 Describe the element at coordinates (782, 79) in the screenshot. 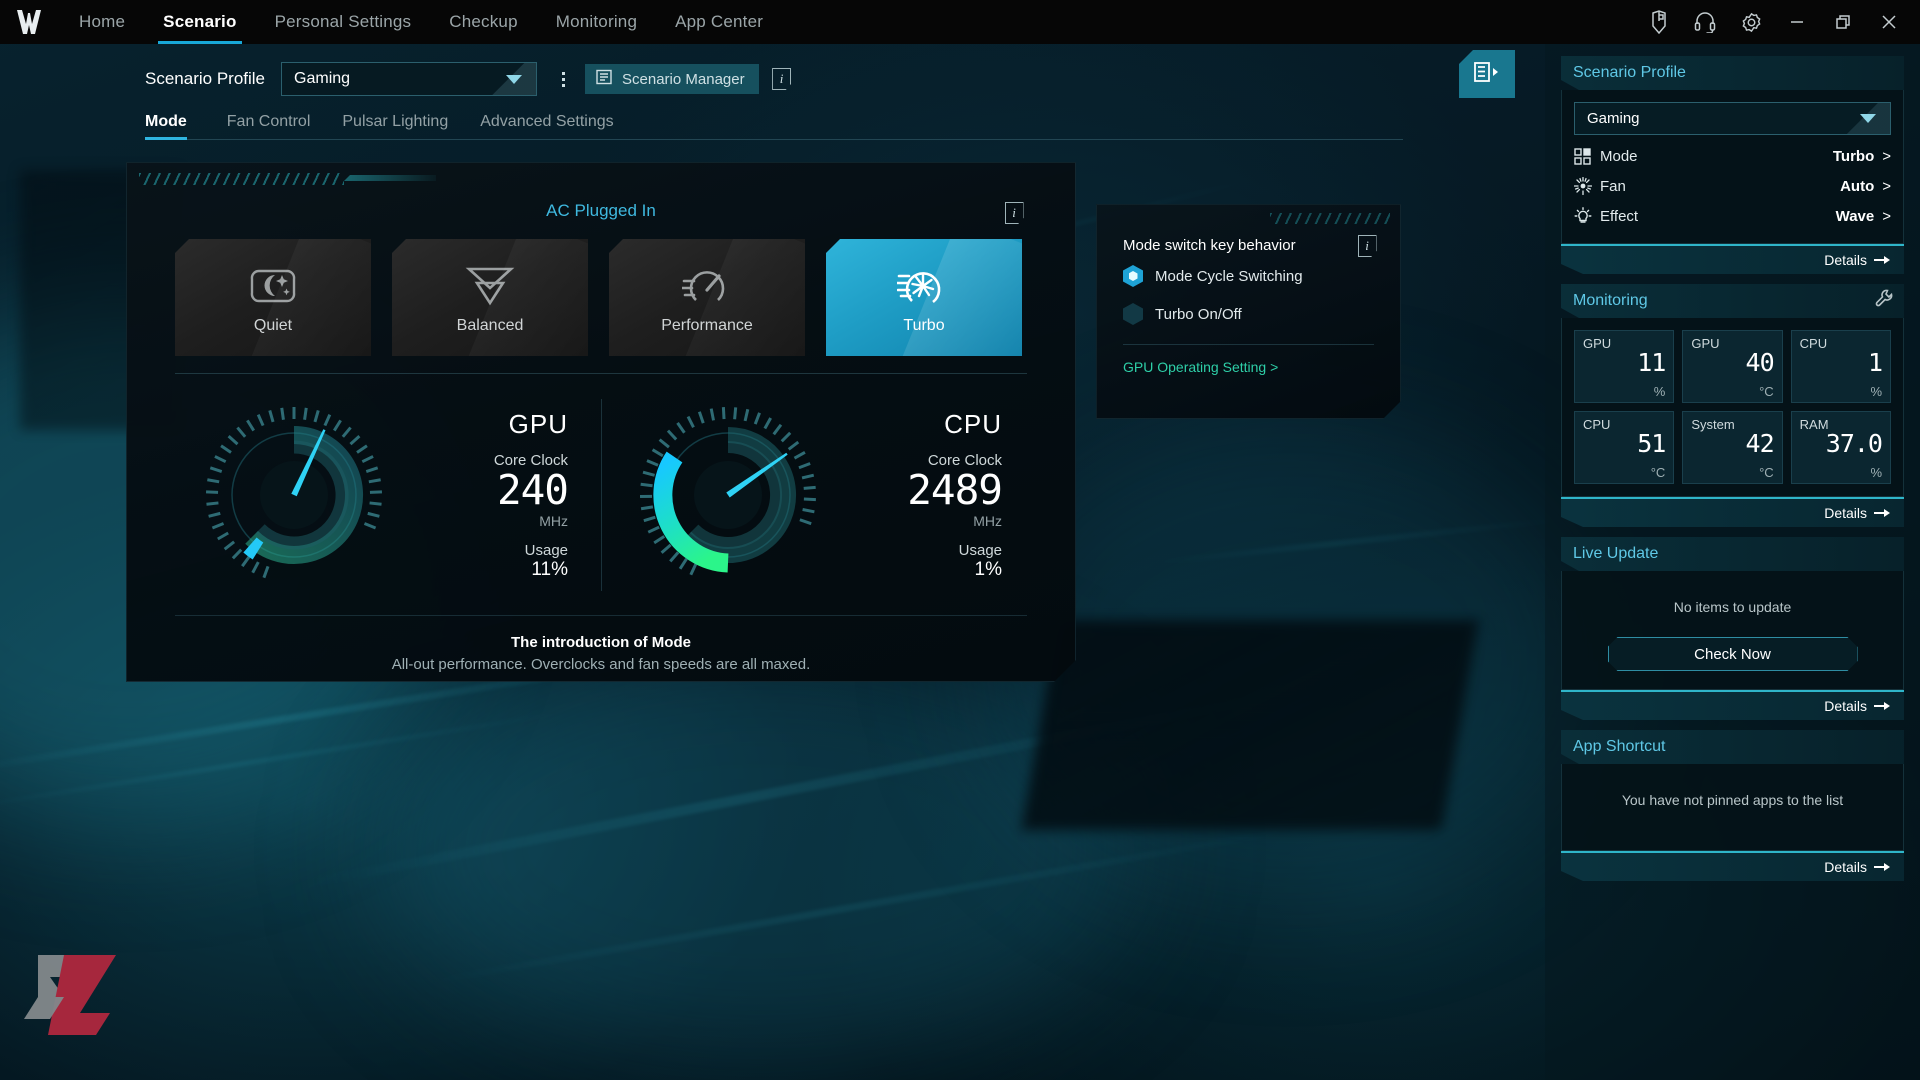

I see `info-button: i` at that location.